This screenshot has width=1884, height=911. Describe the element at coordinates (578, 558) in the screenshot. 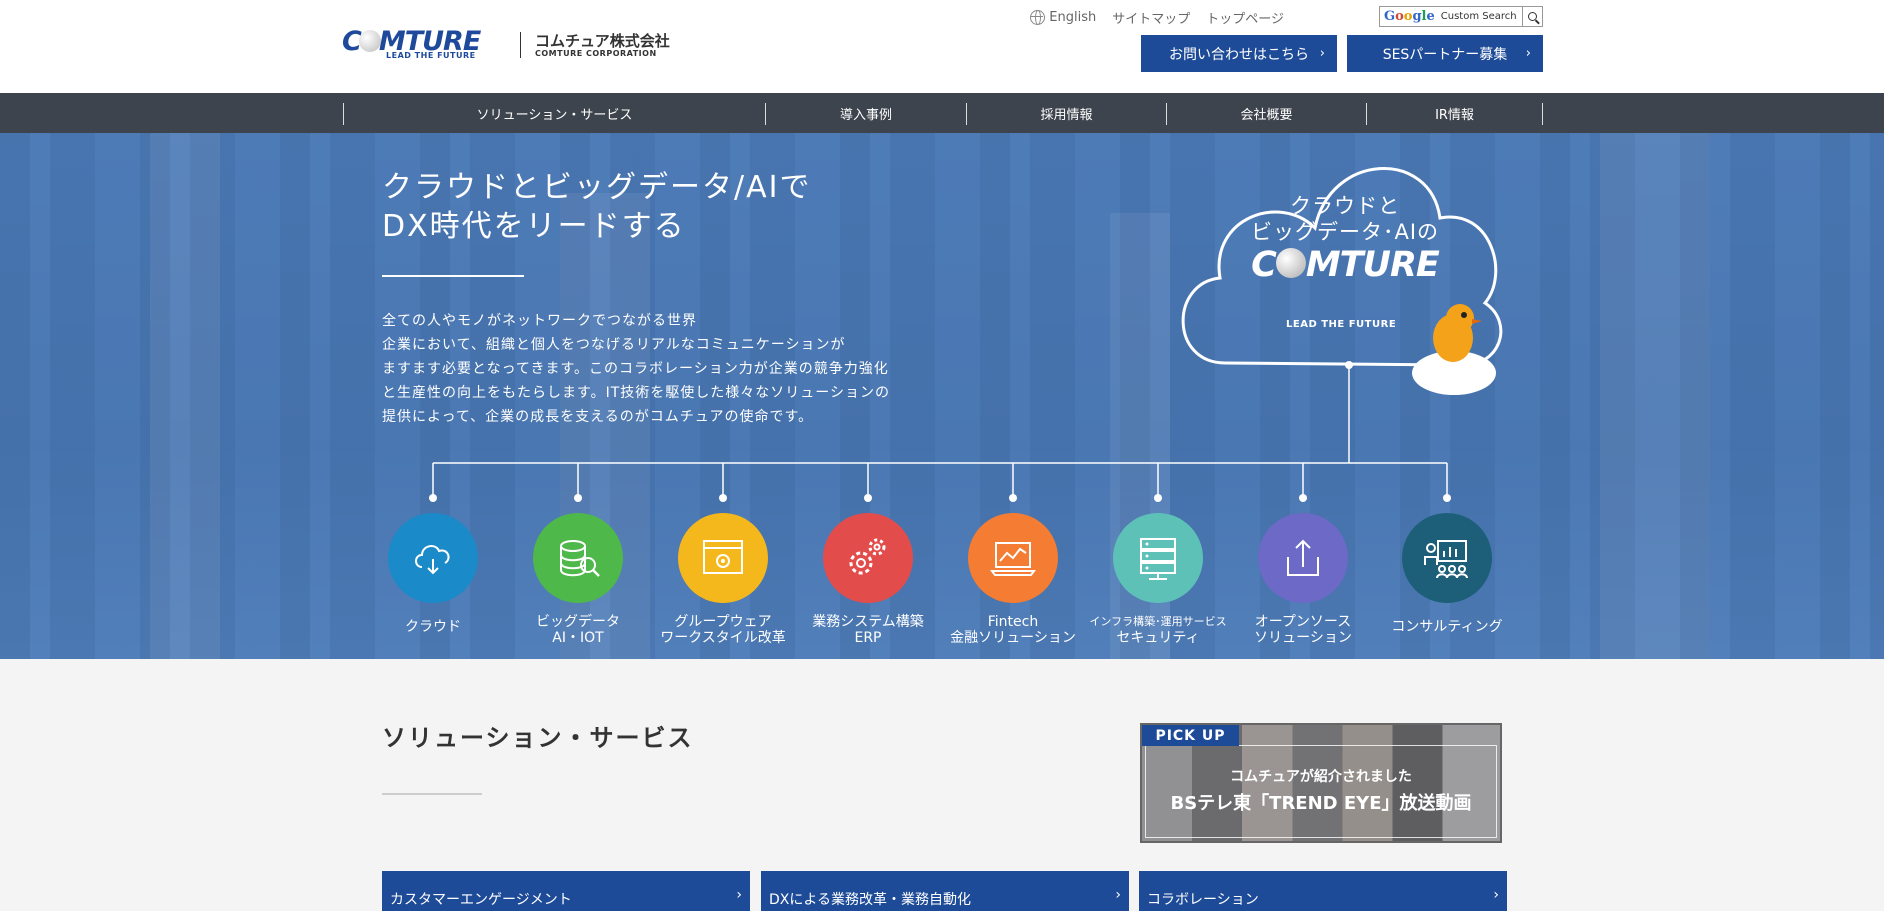

I see `database-icon` at that location.